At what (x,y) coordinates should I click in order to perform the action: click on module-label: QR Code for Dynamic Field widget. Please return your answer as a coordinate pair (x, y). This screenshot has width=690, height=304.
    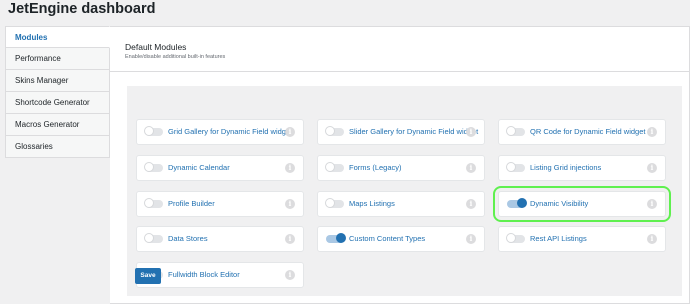
    Looking at the image, I should click on (588, 131).